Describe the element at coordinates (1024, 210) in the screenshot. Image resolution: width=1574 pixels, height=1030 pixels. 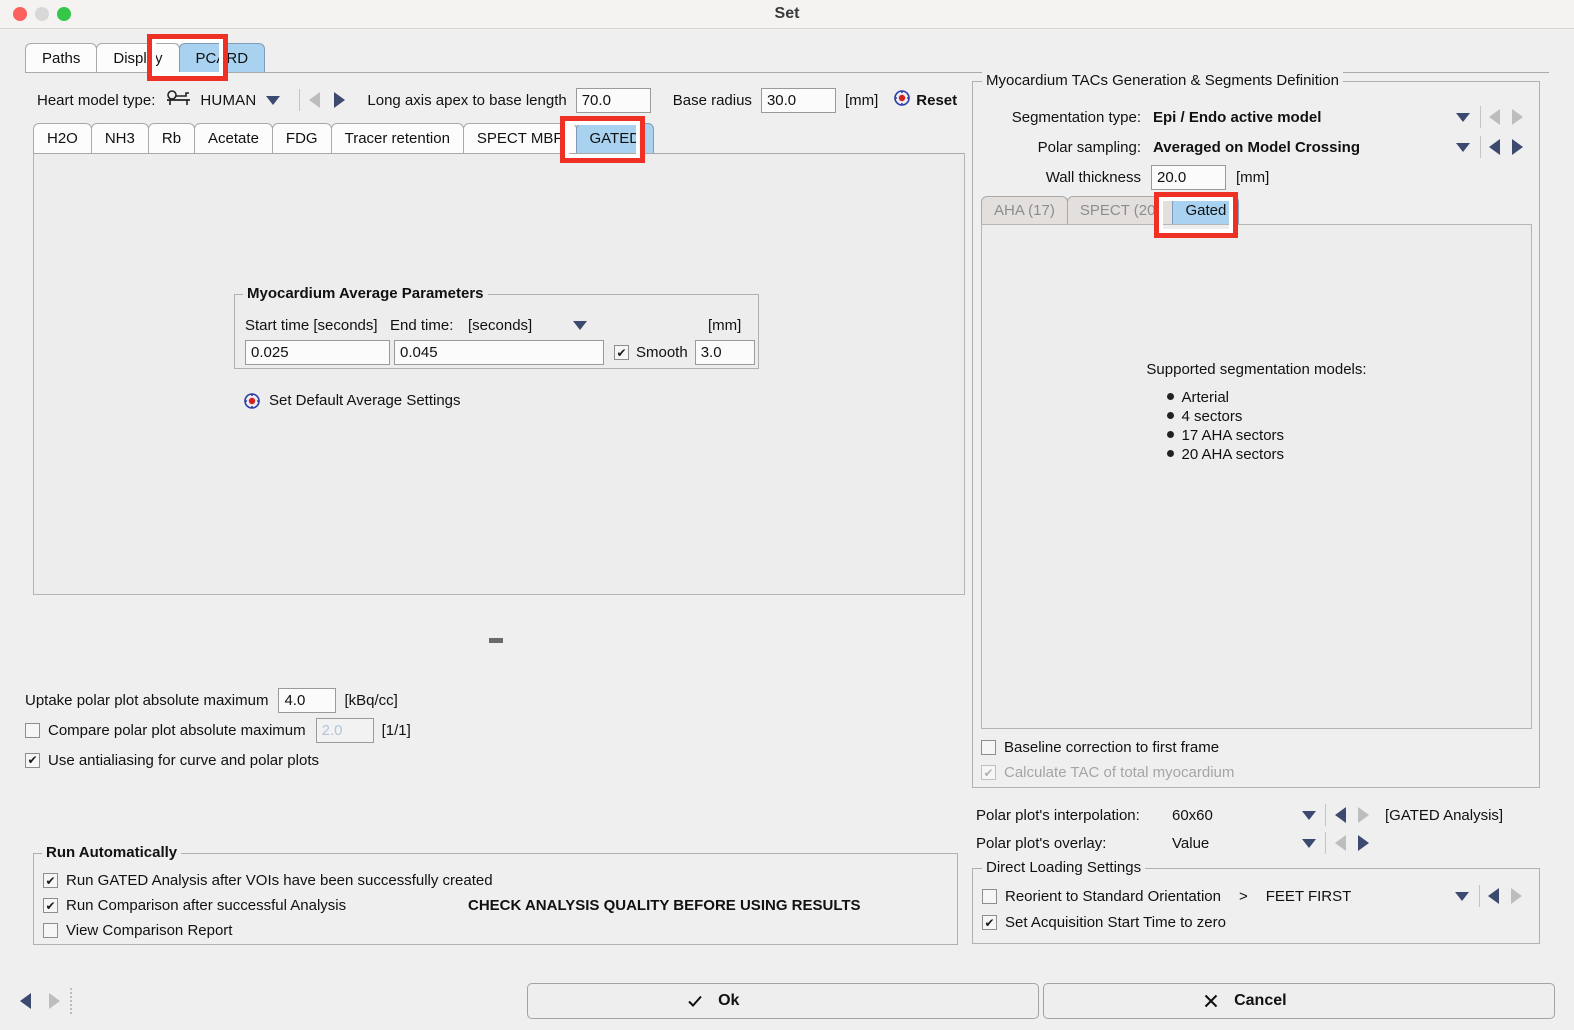
I see `seg-tab-aha-17: AHA (17)` at that location.